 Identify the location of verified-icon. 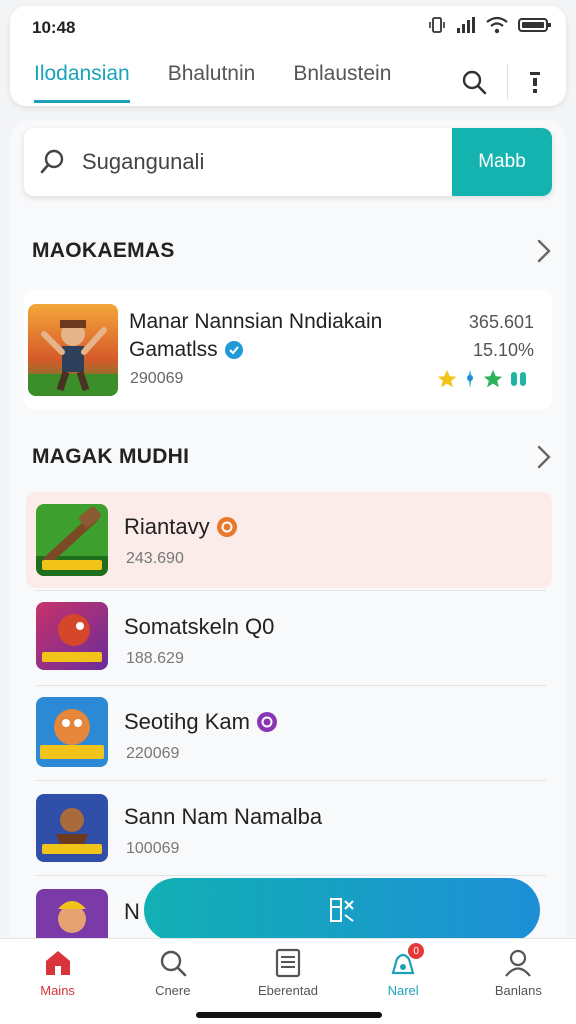
(233, 350).